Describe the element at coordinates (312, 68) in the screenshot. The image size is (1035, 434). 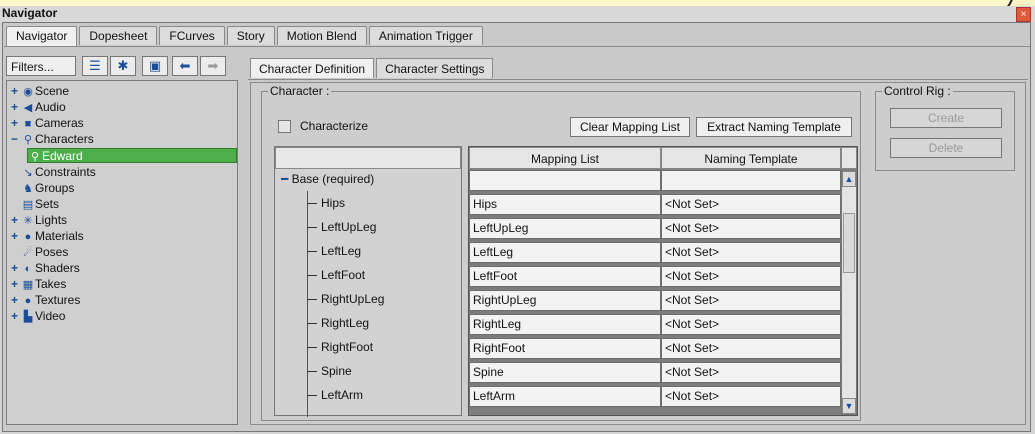
I see `tab-character-definition: Character Definition` at that location.